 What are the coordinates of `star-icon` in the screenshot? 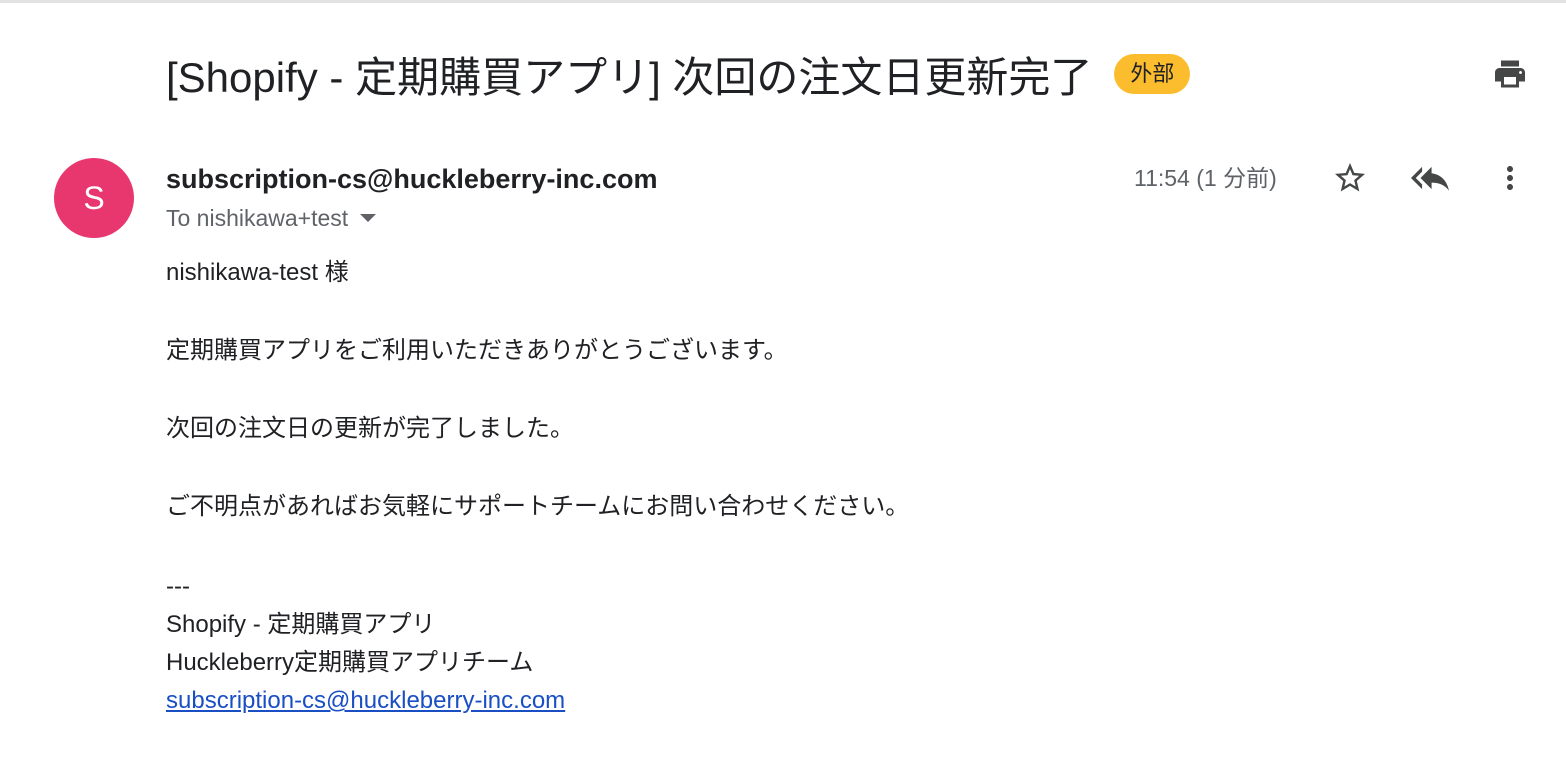 It's located at (1350, 177).